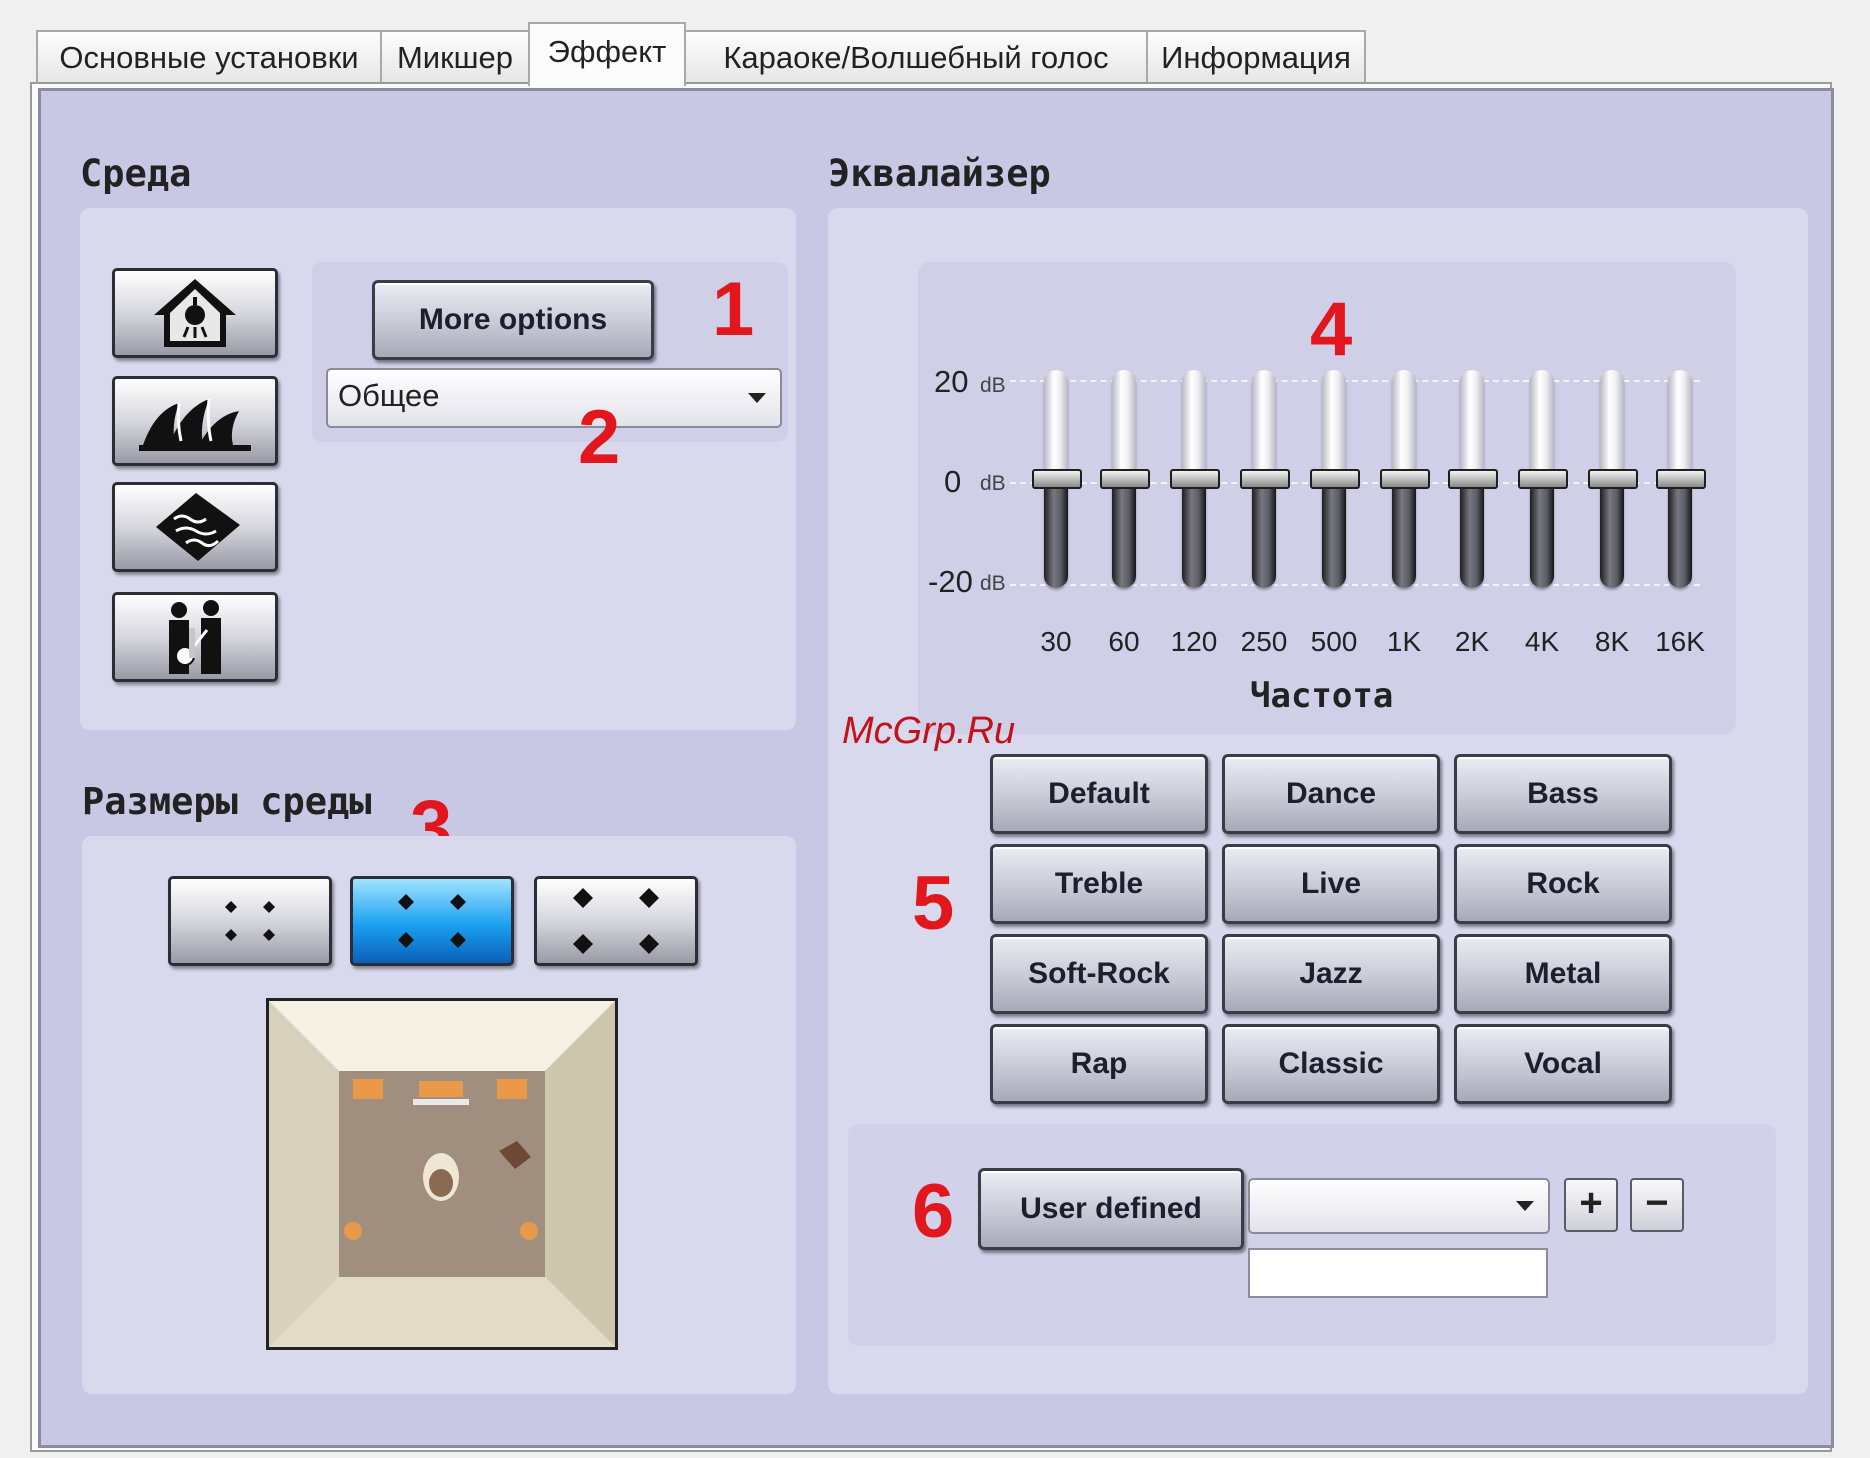 This screenshot has width=1870, height=1458. I want to click on watermark: McGrp.Ru, so click(929, 731).